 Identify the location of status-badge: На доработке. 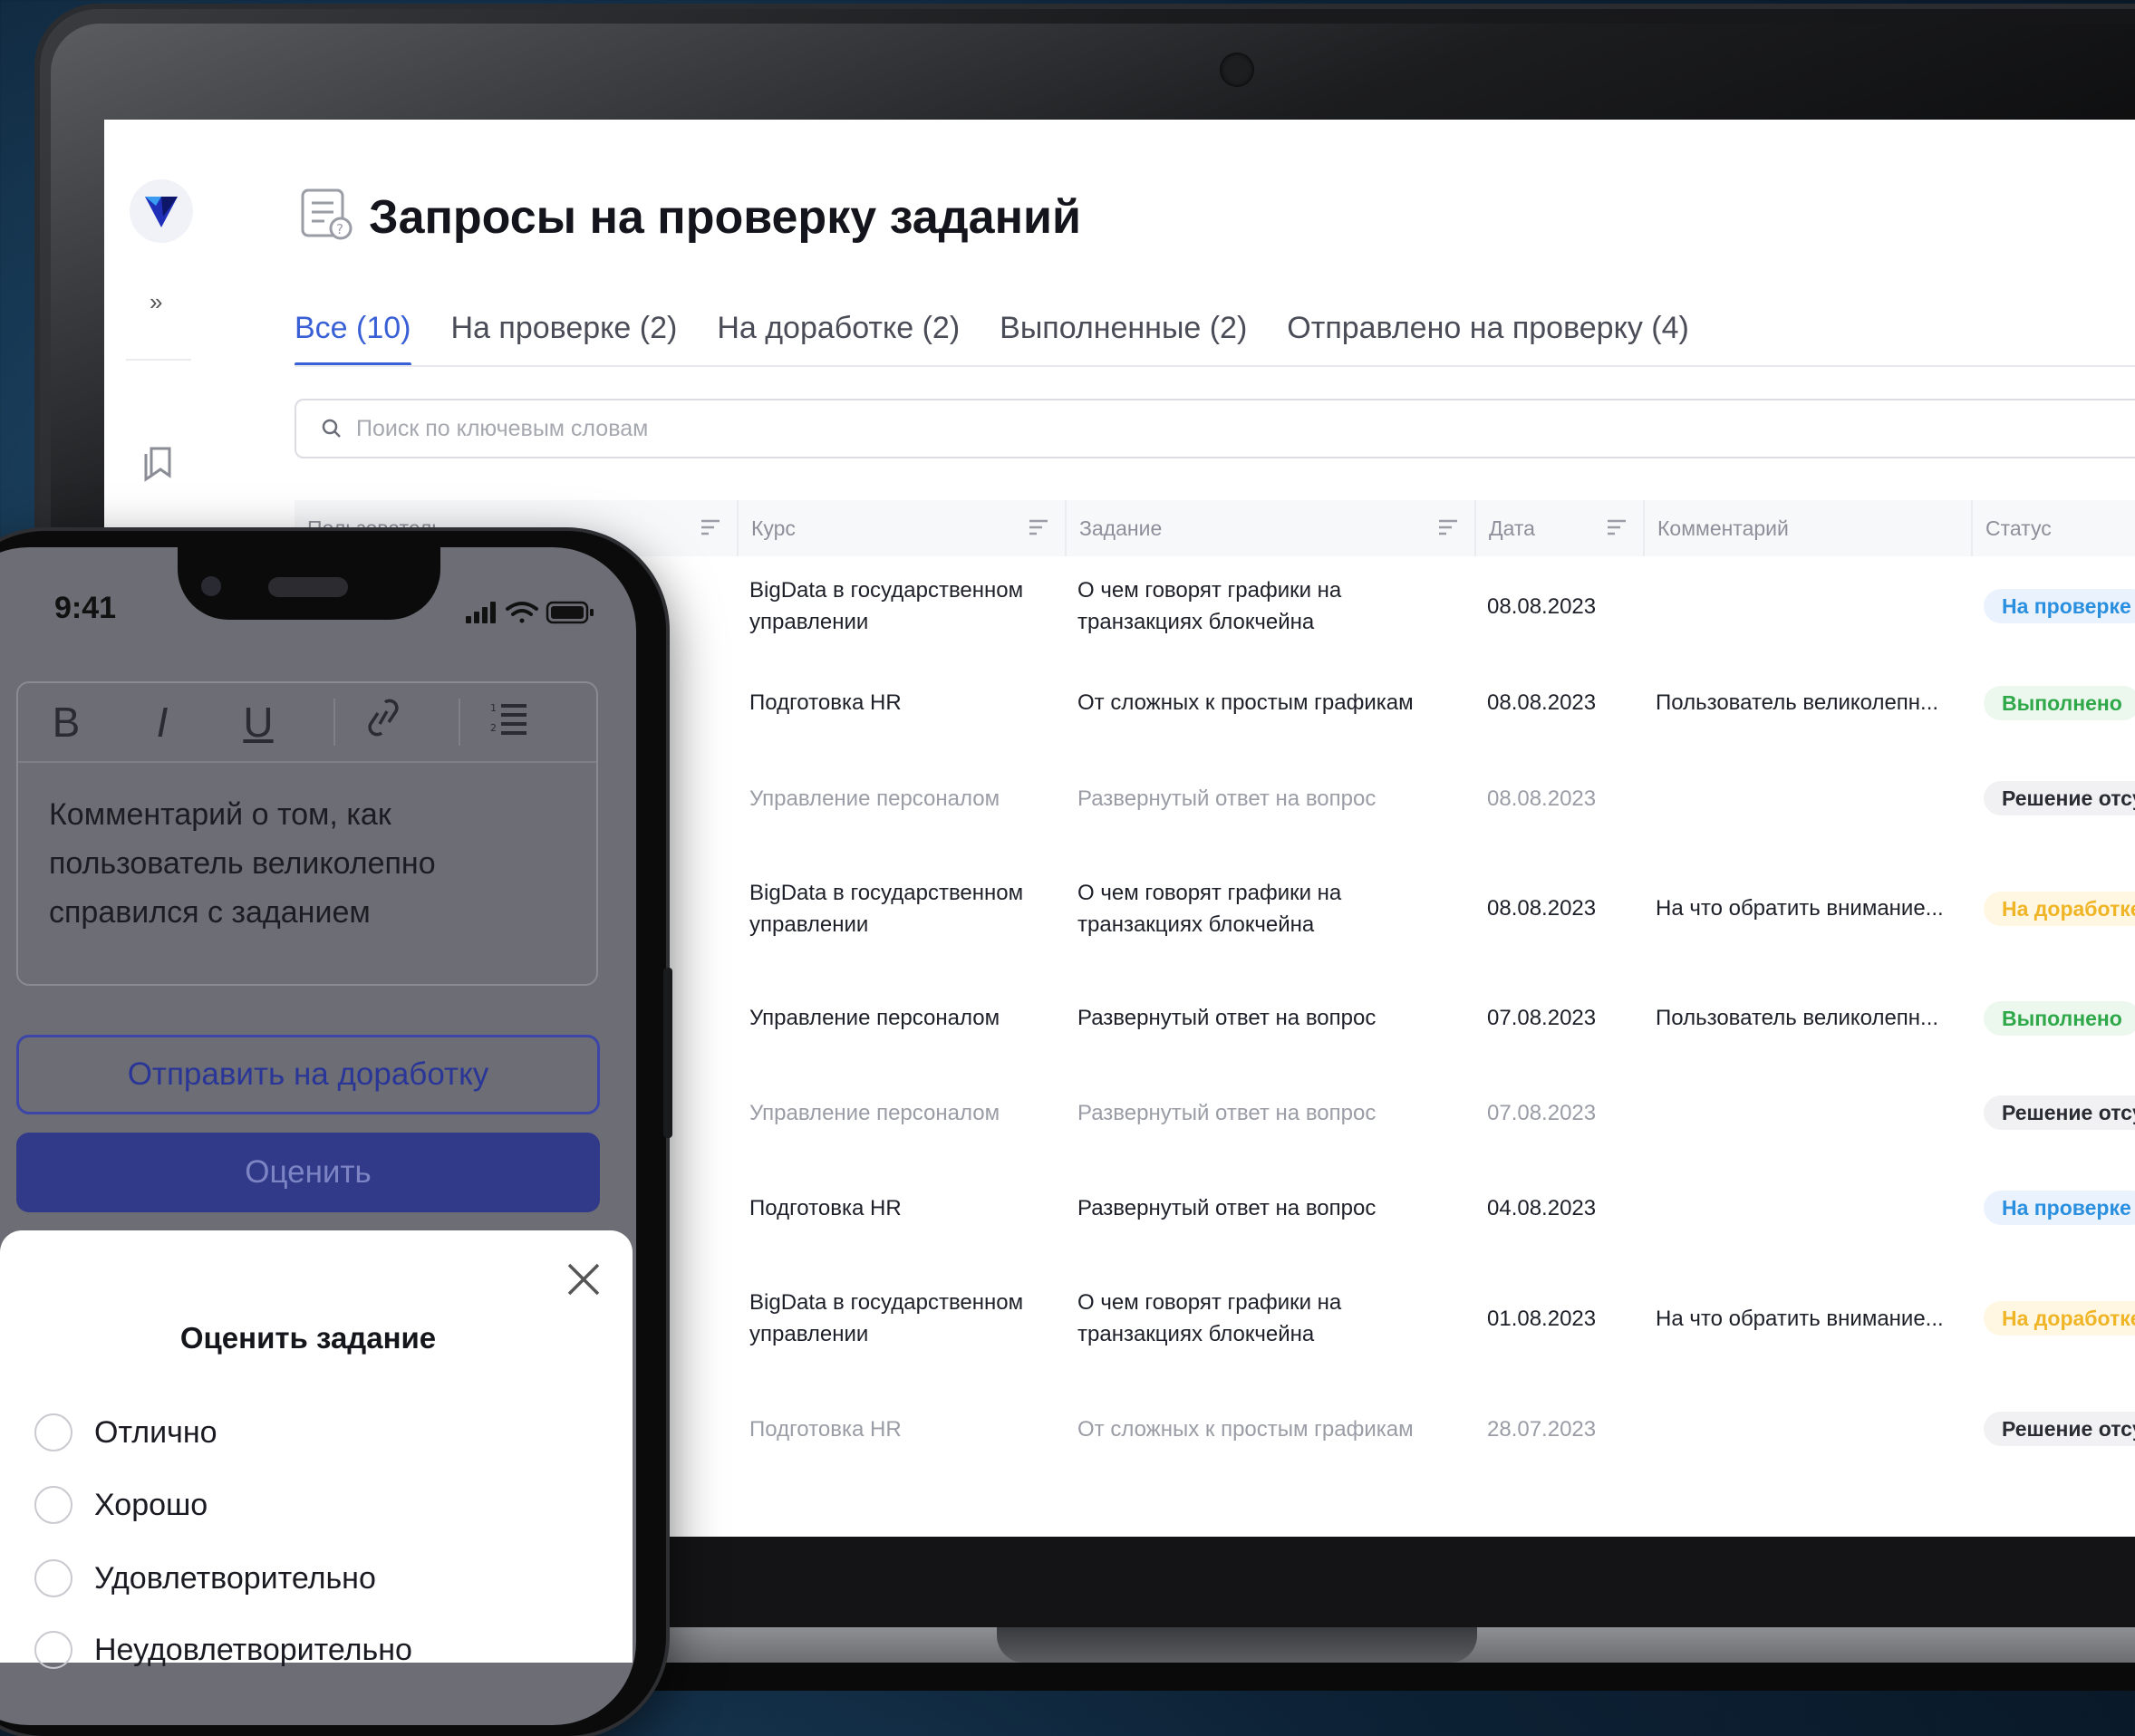
(2059, 1318).